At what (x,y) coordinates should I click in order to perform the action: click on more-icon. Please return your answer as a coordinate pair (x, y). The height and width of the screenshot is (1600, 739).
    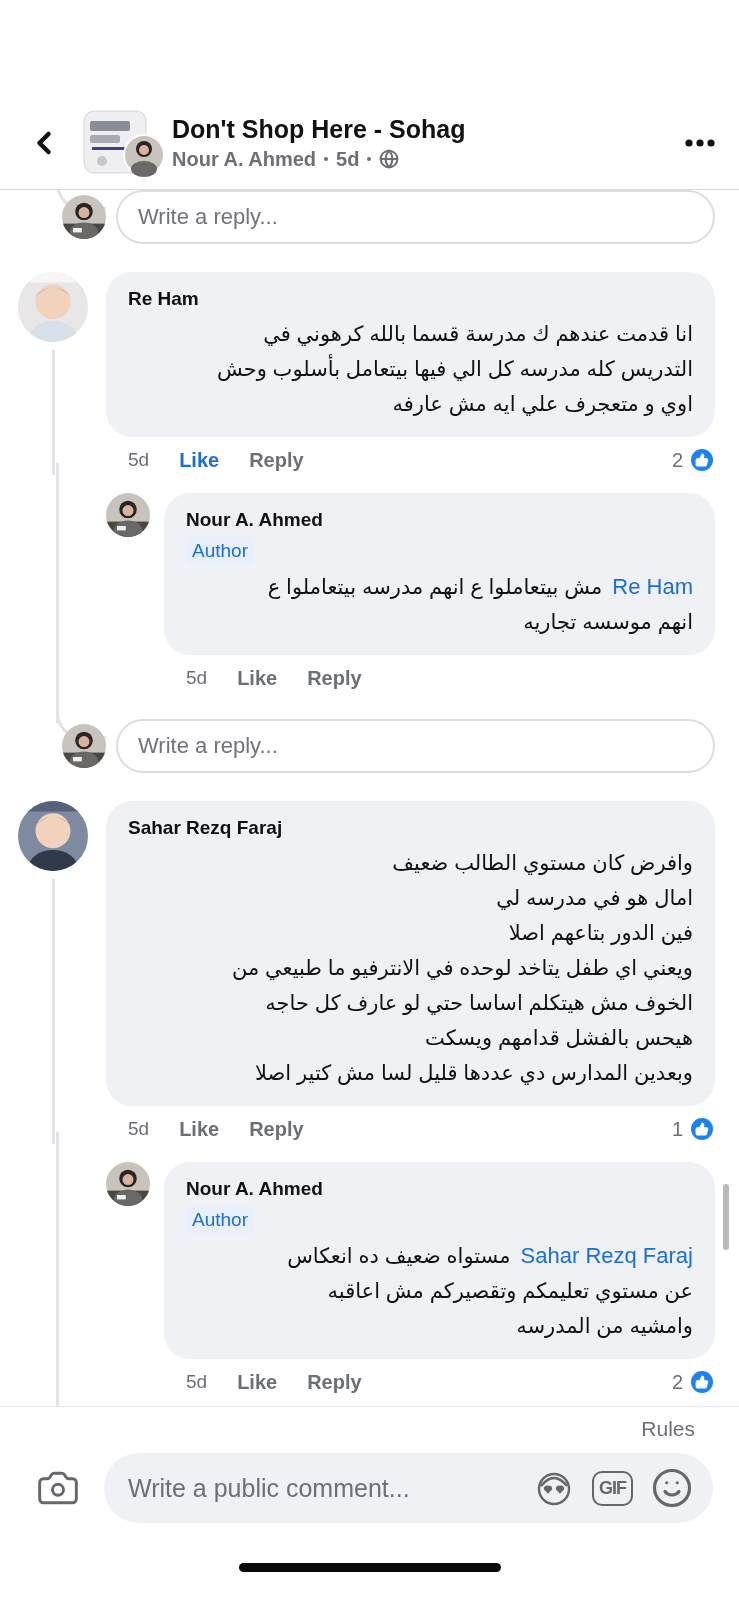
    Looking at the image, I should click on (700, 142).